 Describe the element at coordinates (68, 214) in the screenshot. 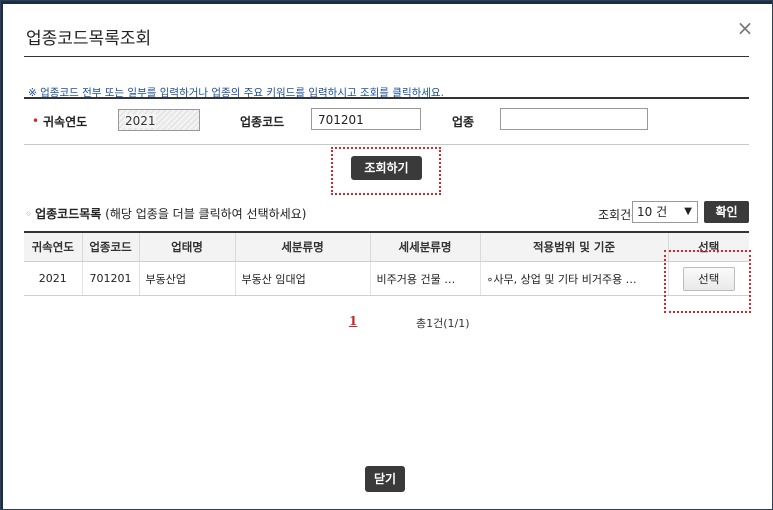

I see `list-title: 업종코드목록` at that location.